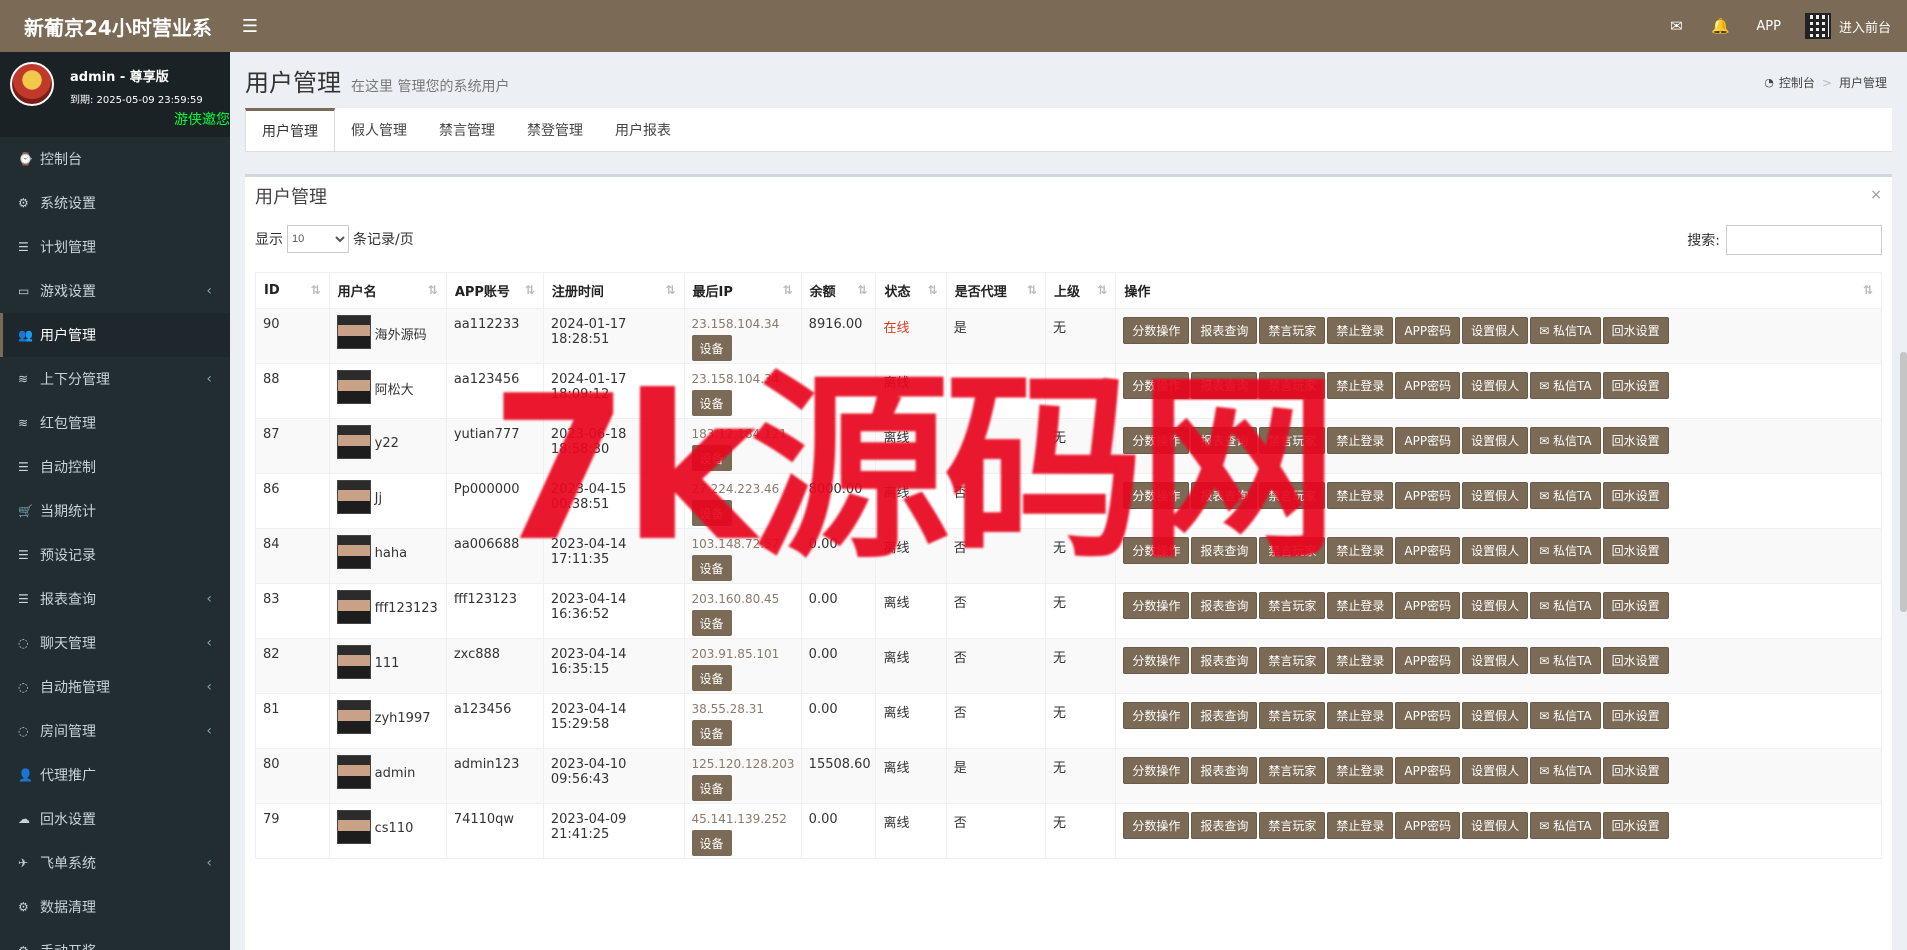  I want to click on column-header: 最后IP ⇅, so click(742, 290).